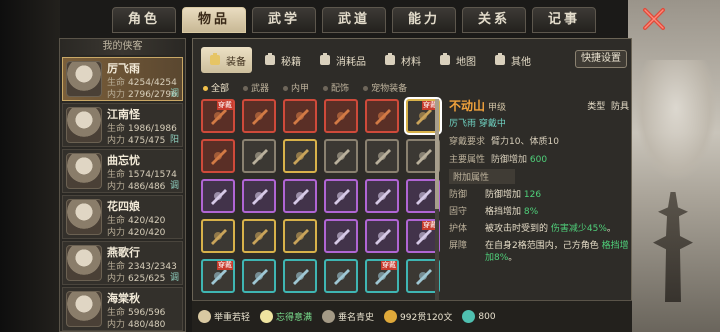 The height and width of the screenshot is (332, 720). Describe the element at coordinates (122, 217) in the screenshot. I see `hero-card: 花四娘 生命 420/420 内力 420/420` at that location.